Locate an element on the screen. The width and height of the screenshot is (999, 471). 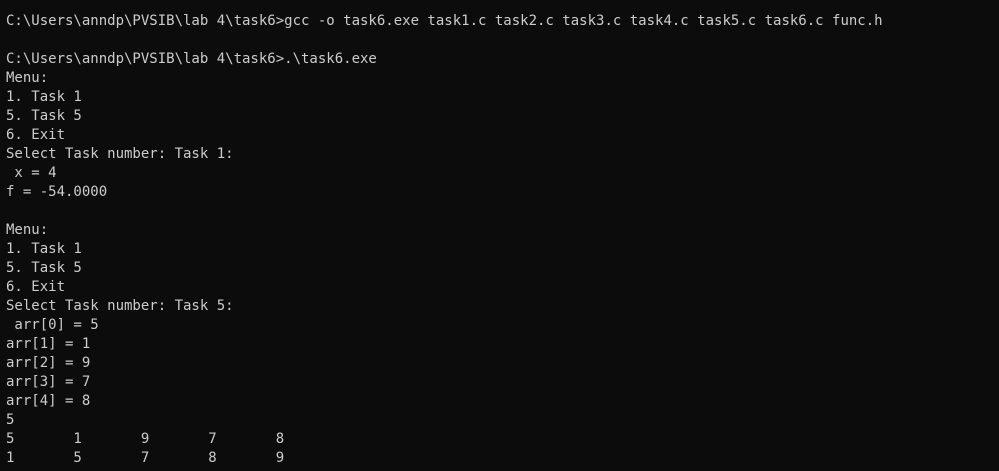
select-task-prompt: Select Task number: Task 1: is located at coordinates (120, 154).